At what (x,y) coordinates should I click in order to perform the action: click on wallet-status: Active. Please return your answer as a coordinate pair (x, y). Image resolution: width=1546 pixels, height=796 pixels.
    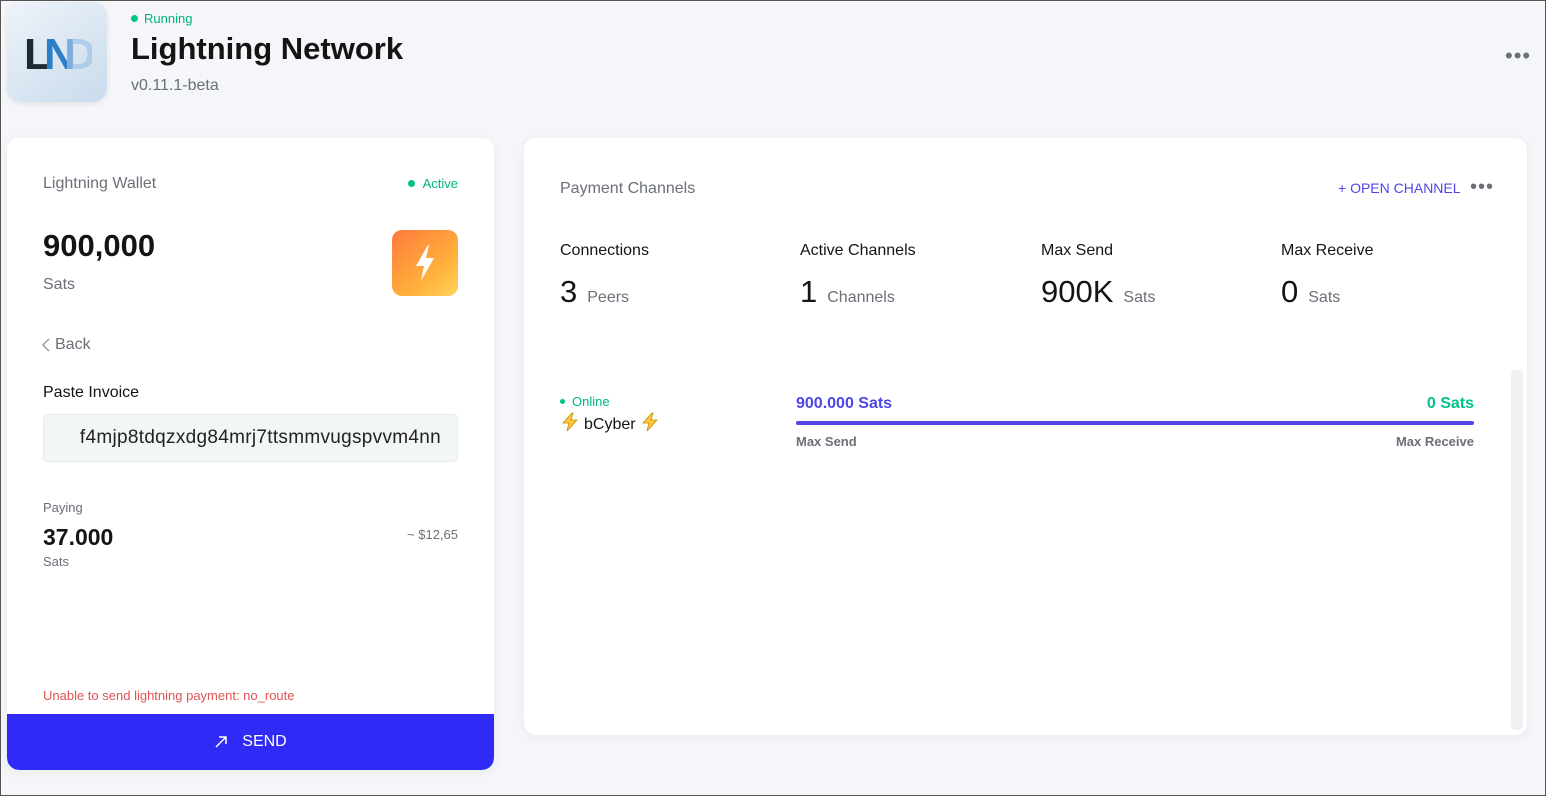
    Looking at the image, I should click on (432, 183).